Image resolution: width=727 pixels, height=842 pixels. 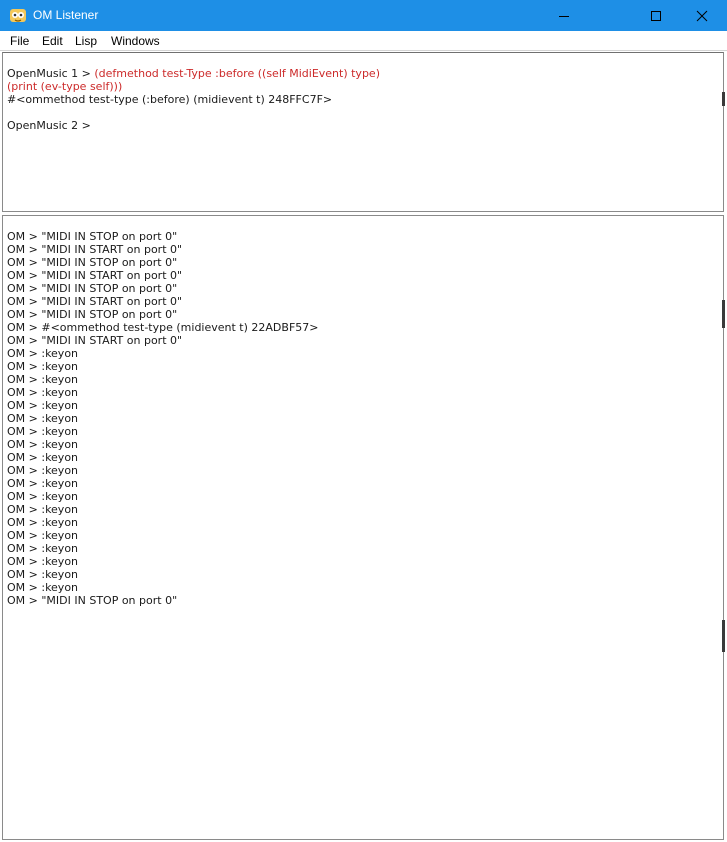 I want to click on close-button, so click(x=702, y=15).